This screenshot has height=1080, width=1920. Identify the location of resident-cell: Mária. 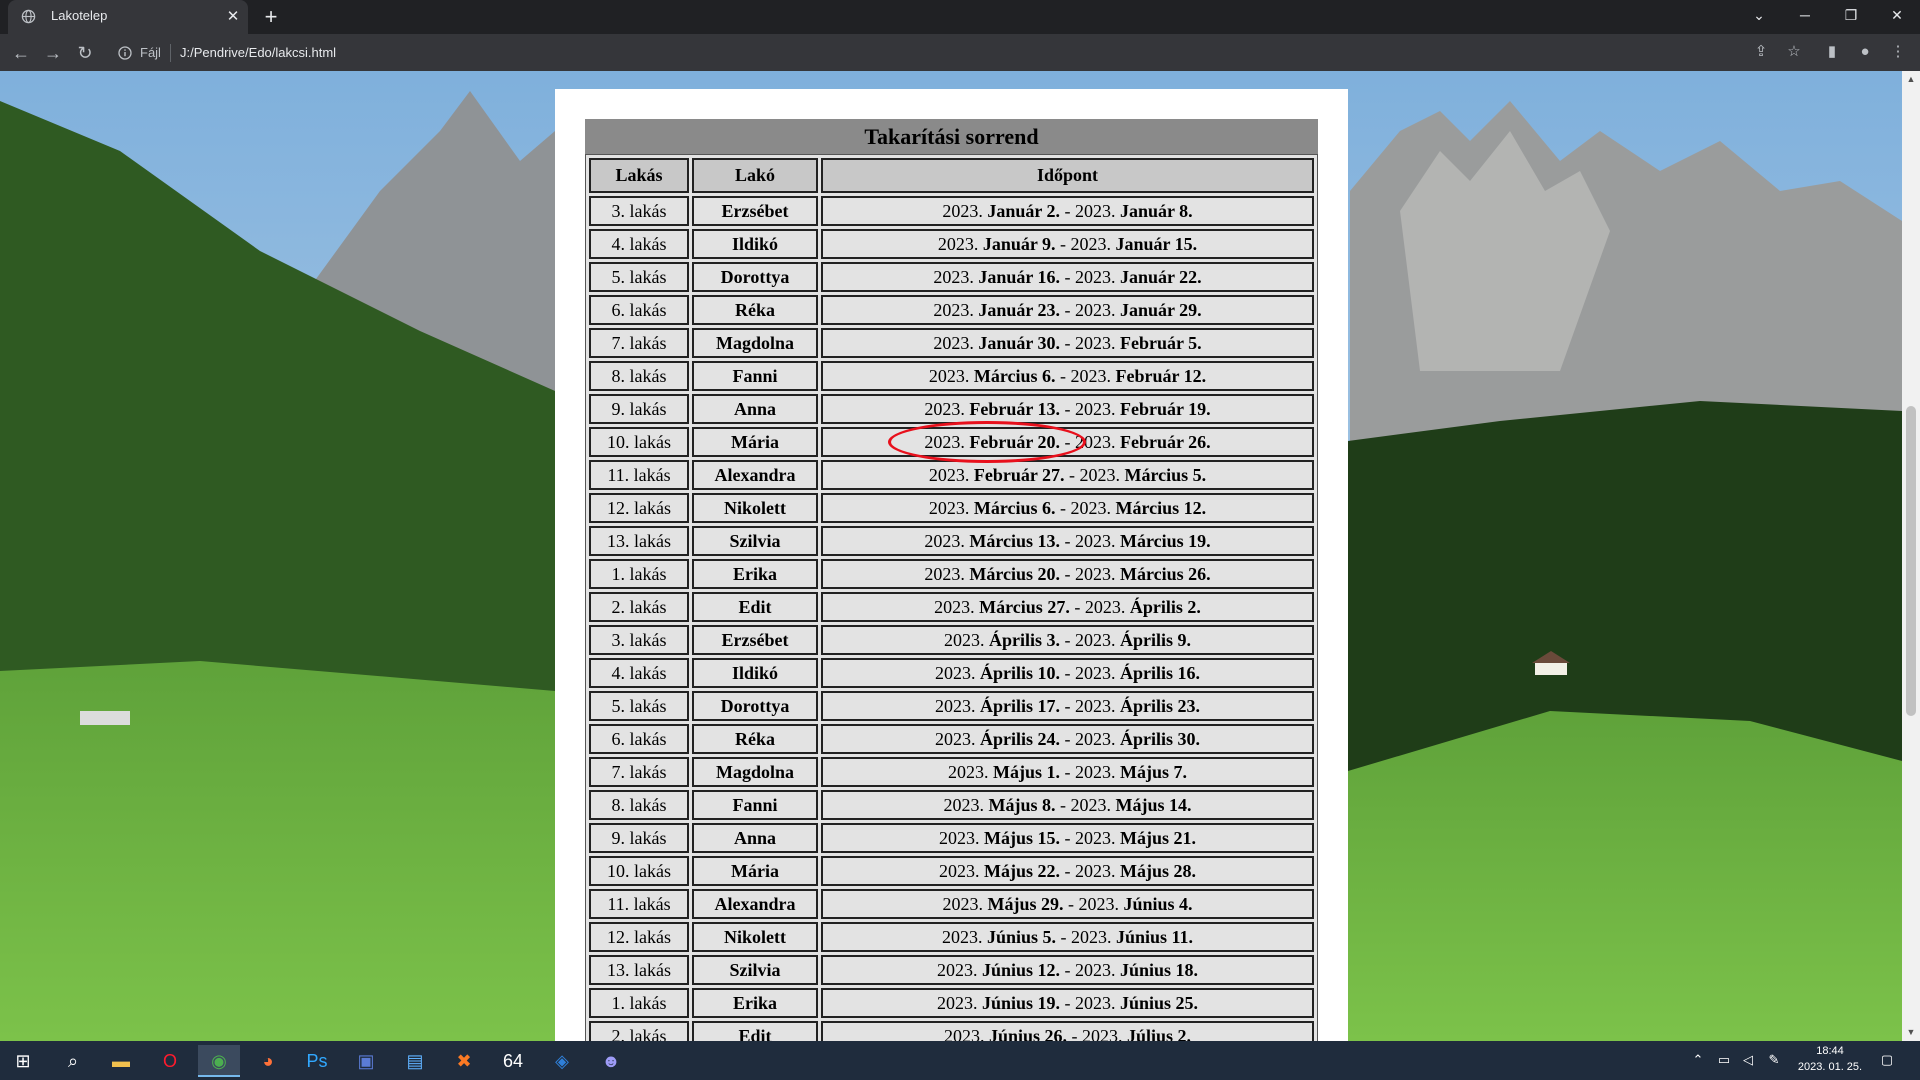
(755, 442).